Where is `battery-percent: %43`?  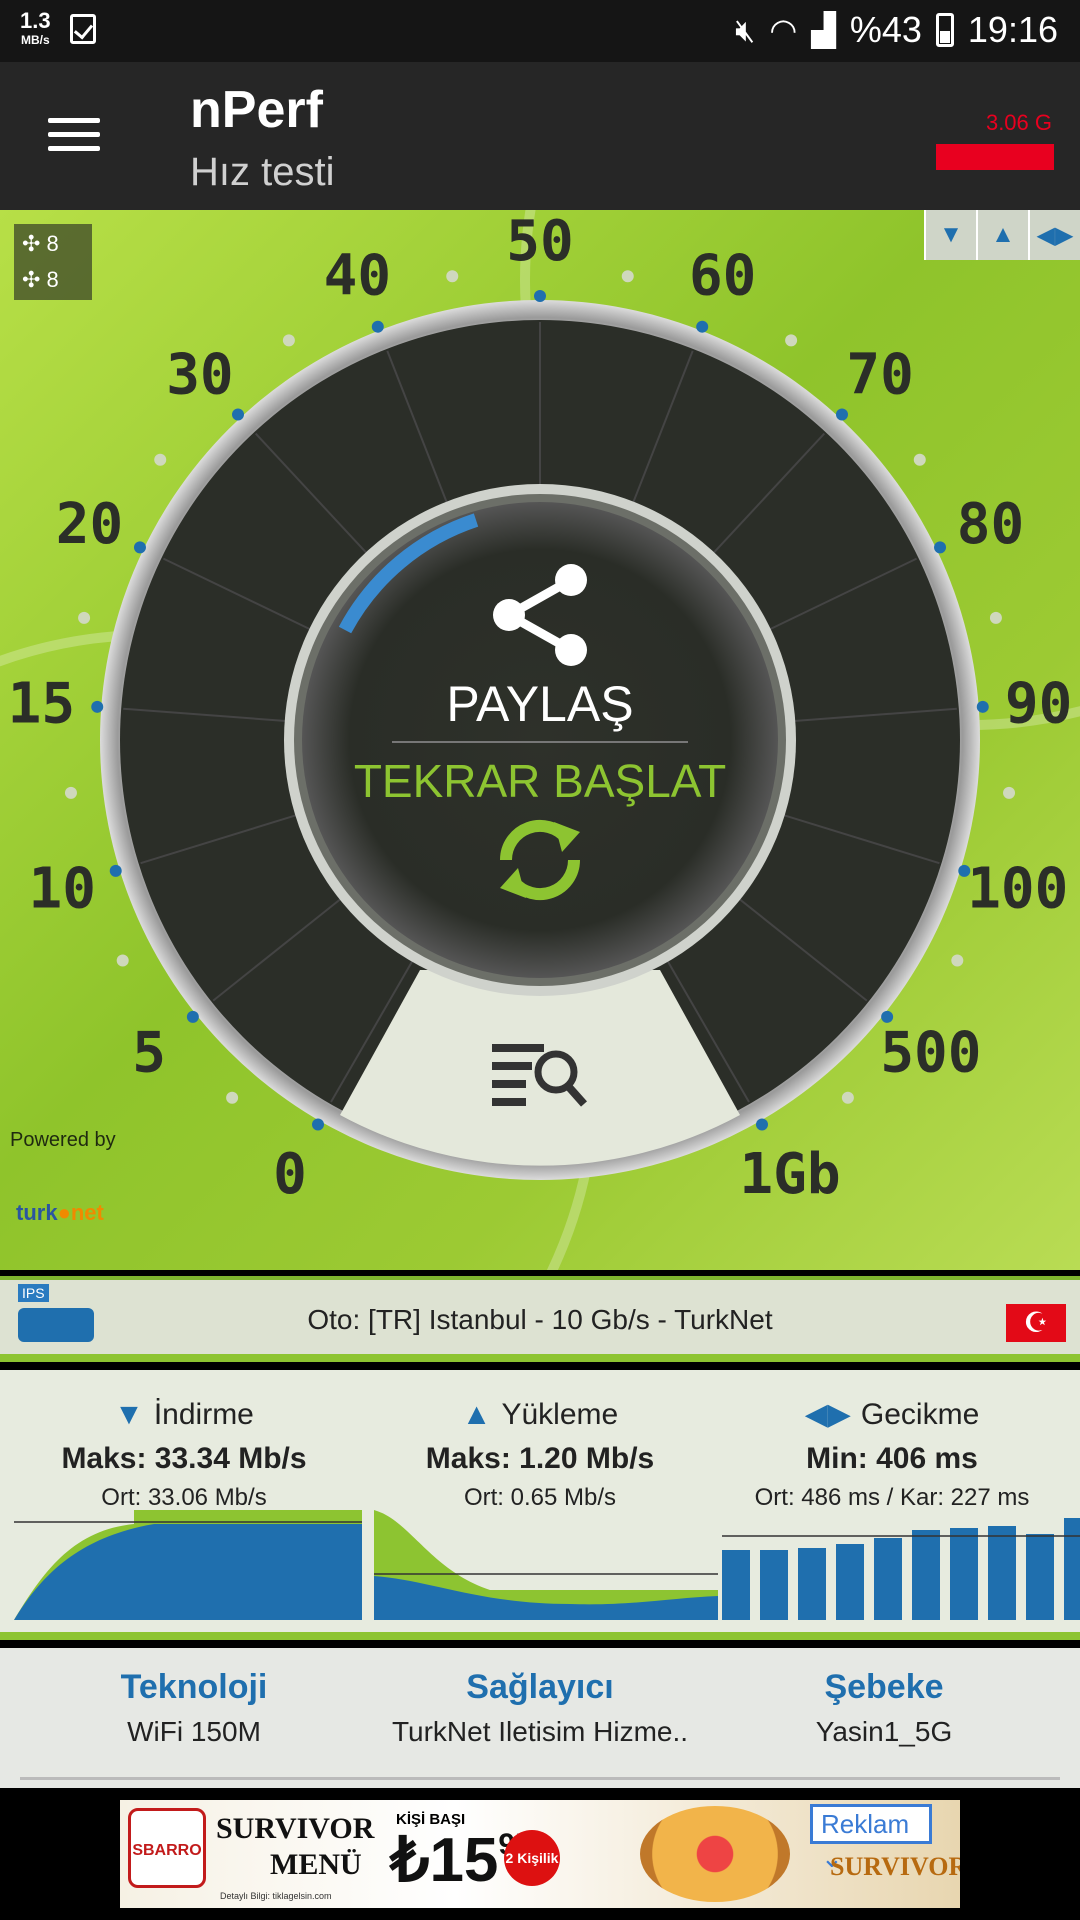 battery-percent: %43 is located at coordinates (885, 29).